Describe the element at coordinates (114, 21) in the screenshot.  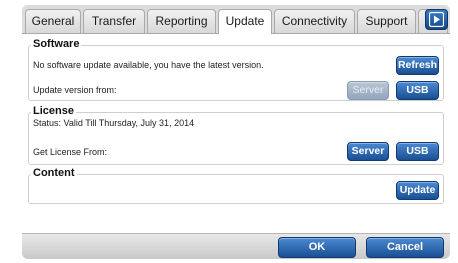
I see `tab-transfer: Transfer` at that location.